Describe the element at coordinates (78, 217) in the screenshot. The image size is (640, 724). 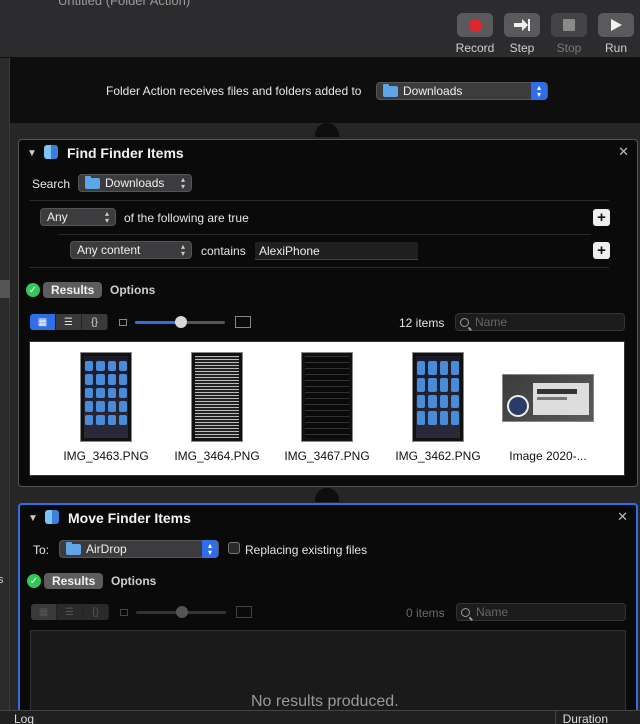
I see `match-mode-popup: Any ▴ ▾` at that location.